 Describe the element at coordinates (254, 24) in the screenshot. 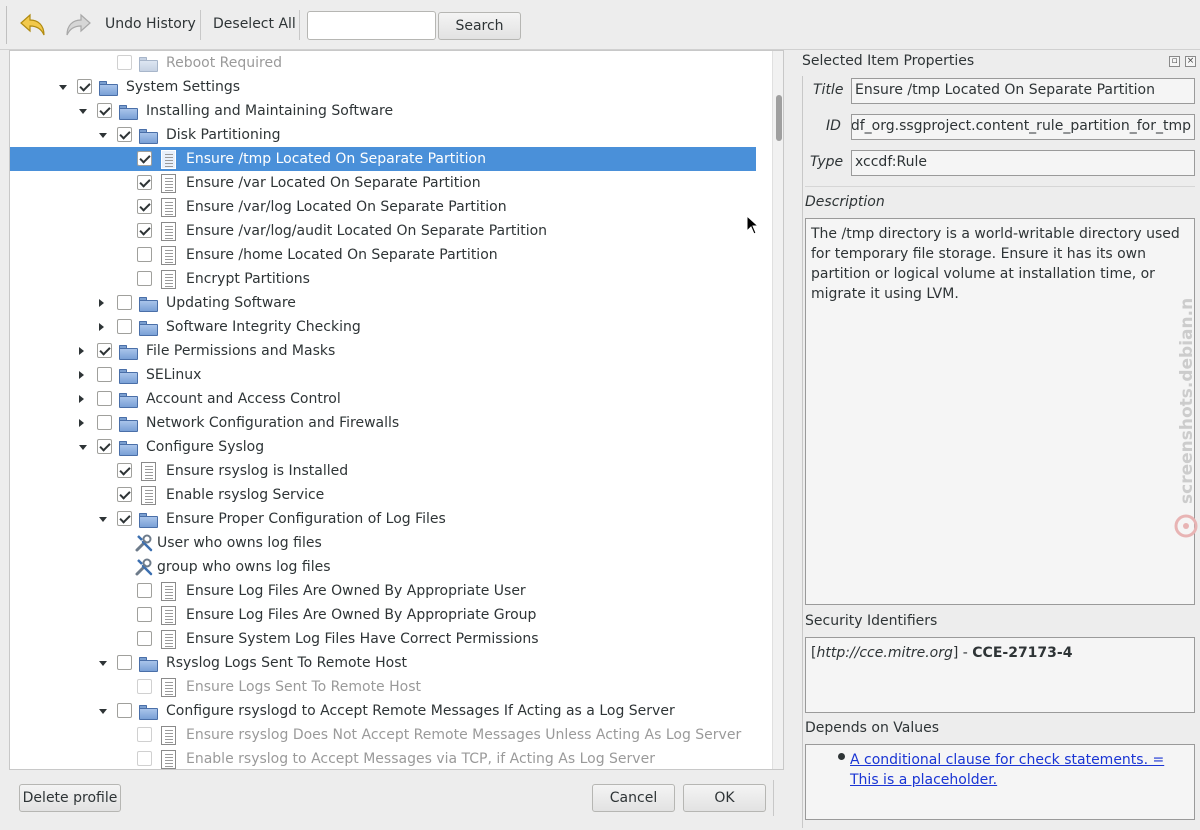

I see `deselect-all-button: Deselect All` at that location.